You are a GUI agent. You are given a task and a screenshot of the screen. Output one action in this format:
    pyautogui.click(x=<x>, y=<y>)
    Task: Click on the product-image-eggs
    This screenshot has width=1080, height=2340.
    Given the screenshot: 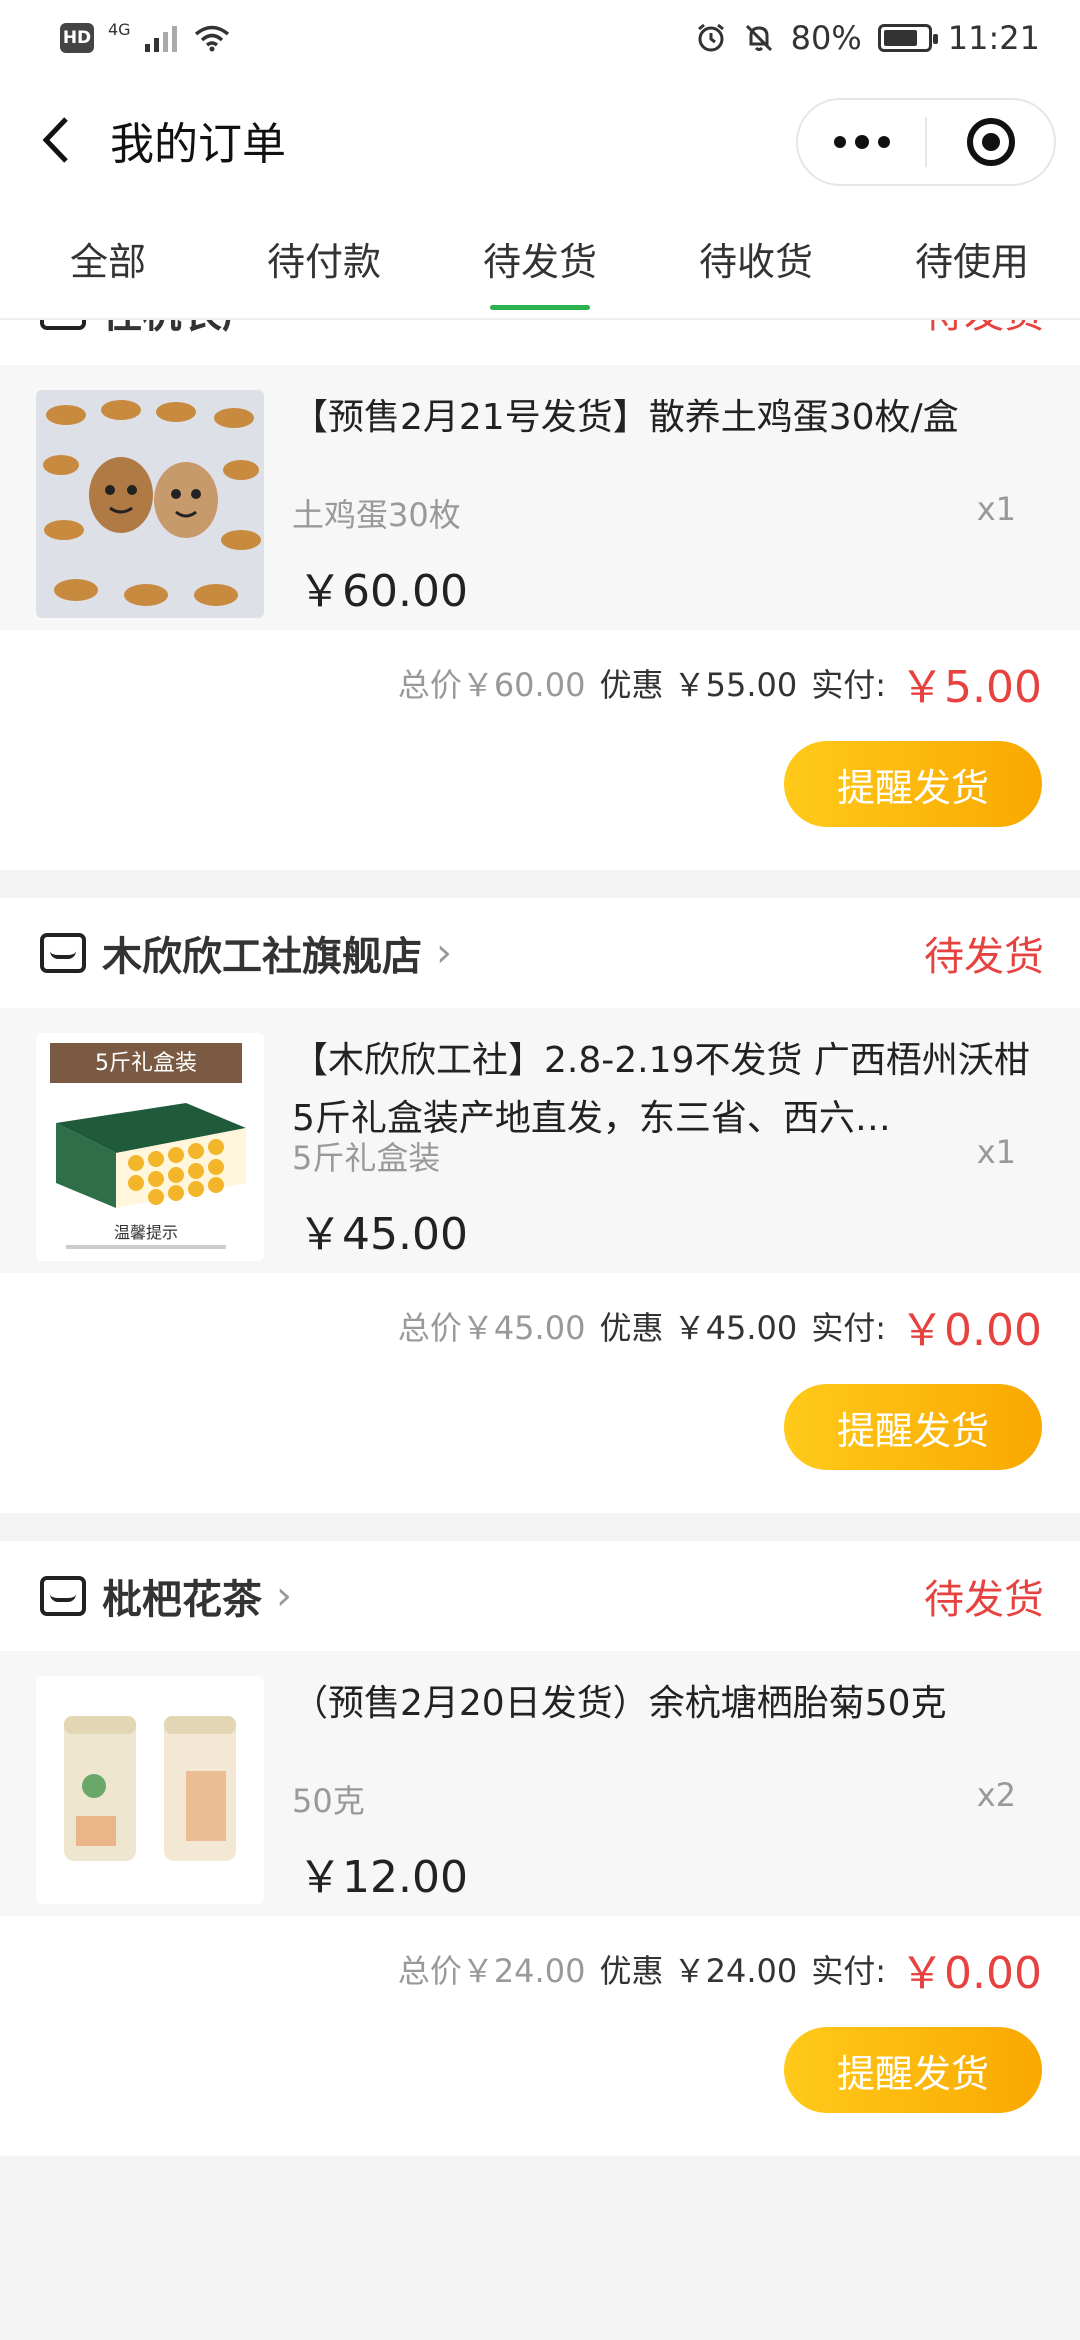 What is the action you would take?
    pyautogui.click(x=150, y=504)
    